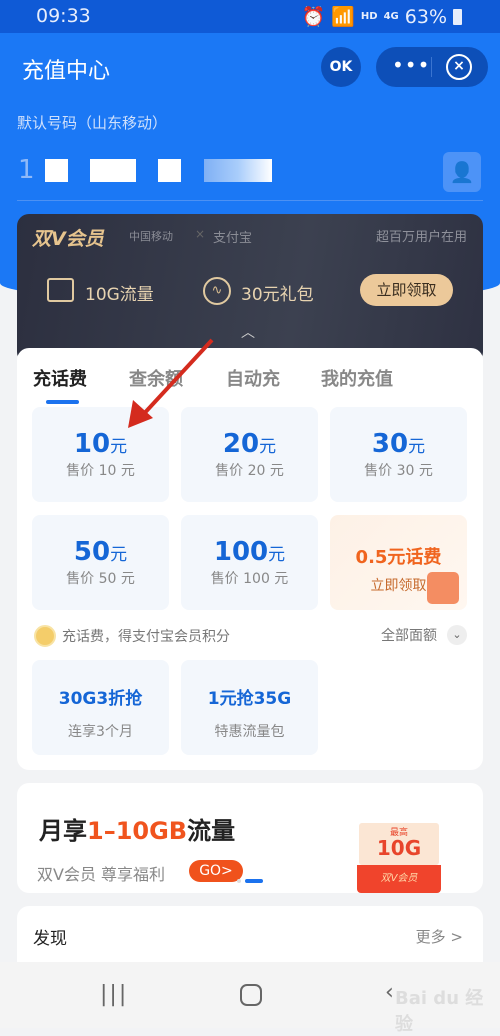  What do you see at coordinates (140, 414) in the screenshot?
I see `arrow-head` at bounding box center [140, 414].